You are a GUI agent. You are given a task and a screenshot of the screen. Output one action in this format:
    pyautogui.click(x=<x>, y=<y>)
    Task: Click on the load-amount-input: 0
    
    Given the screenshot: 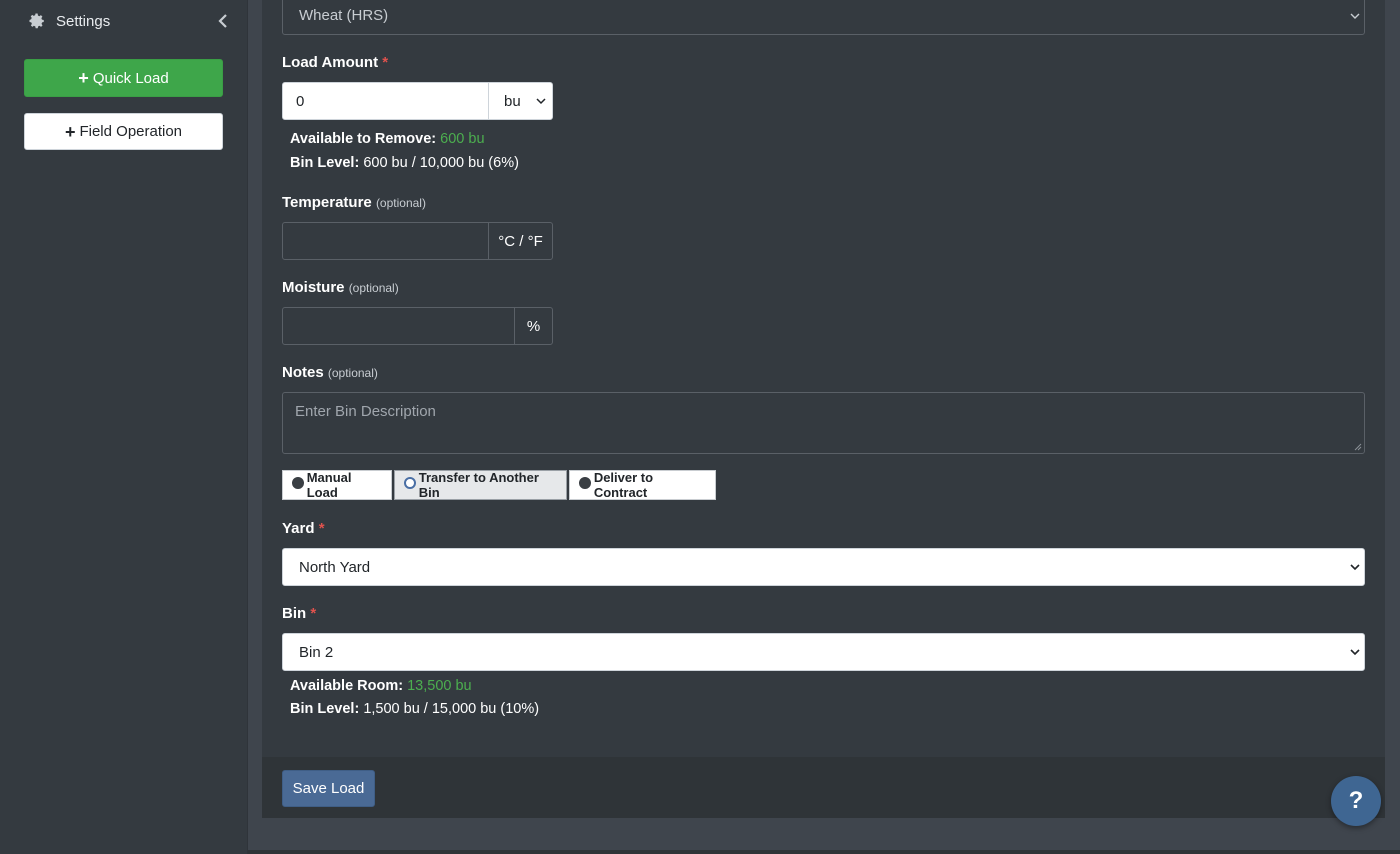 What is the action you would take?
    pyautogui.click(x=385, y=101)
    